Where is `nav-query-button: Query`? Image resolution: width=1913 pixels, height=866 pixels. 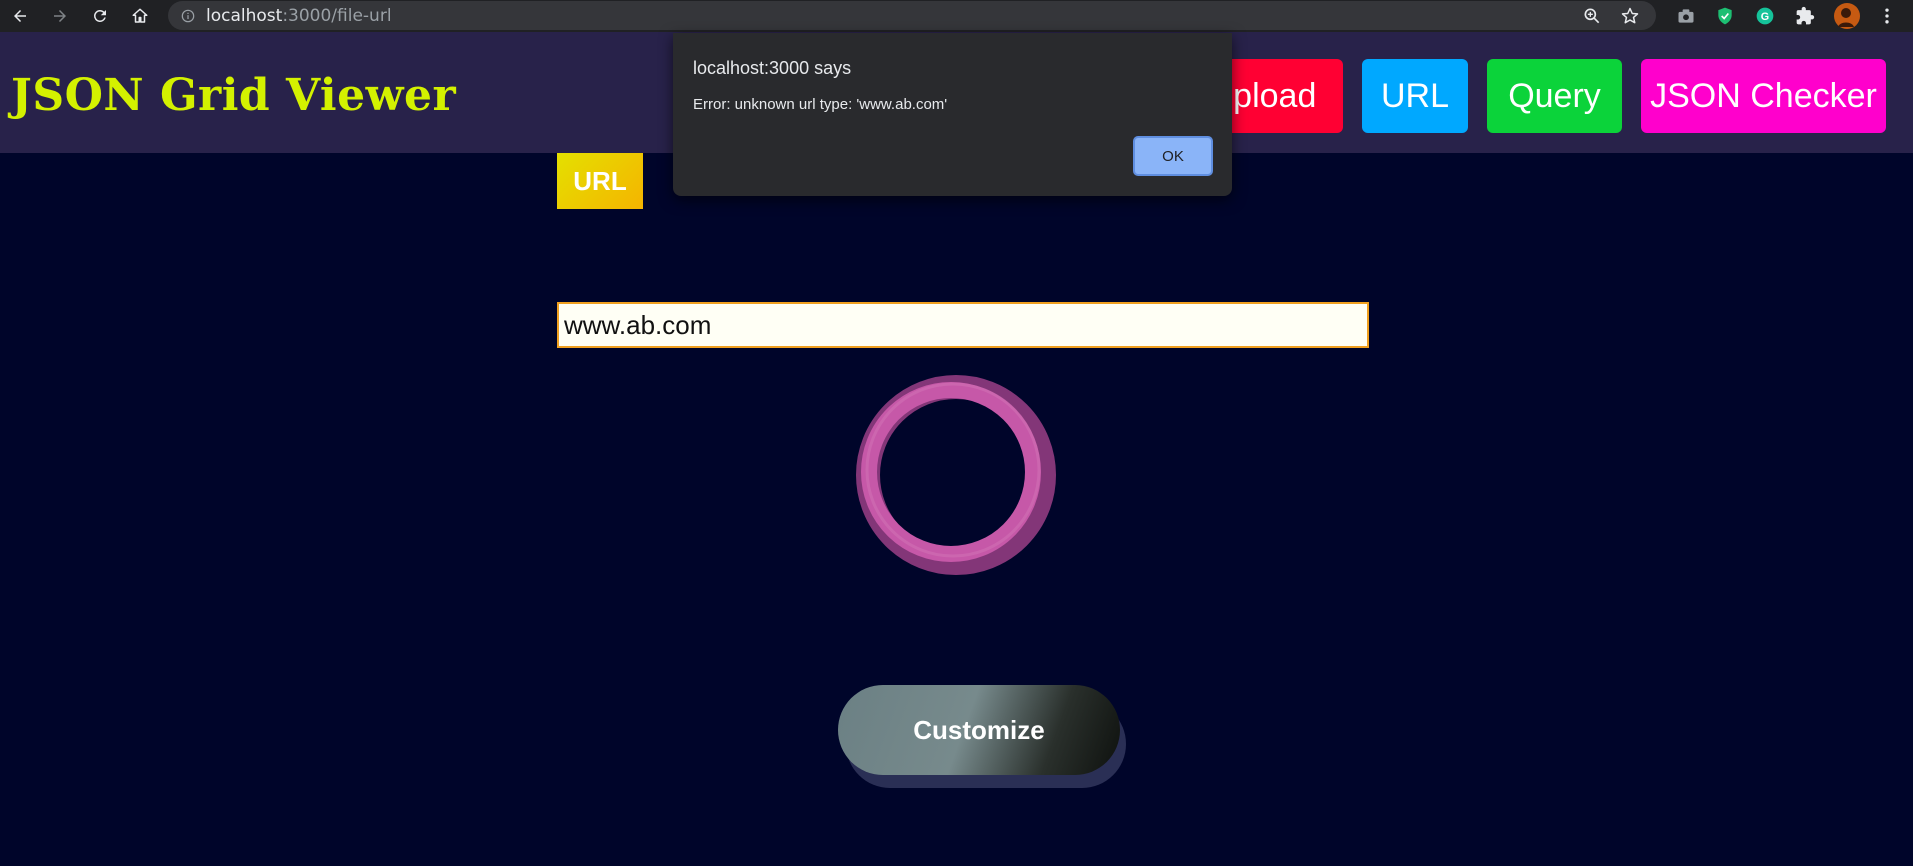 nav-query-button: Query is located at coordinates (1554, 96).